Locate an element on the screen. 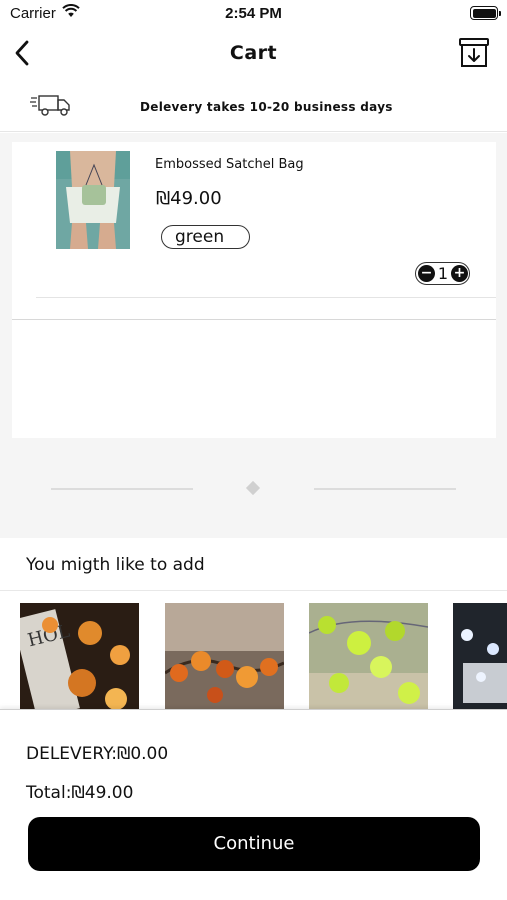 The image size is (507, 900). product-name: Embossed Satchel Bag is located at coordinates (229, 164).